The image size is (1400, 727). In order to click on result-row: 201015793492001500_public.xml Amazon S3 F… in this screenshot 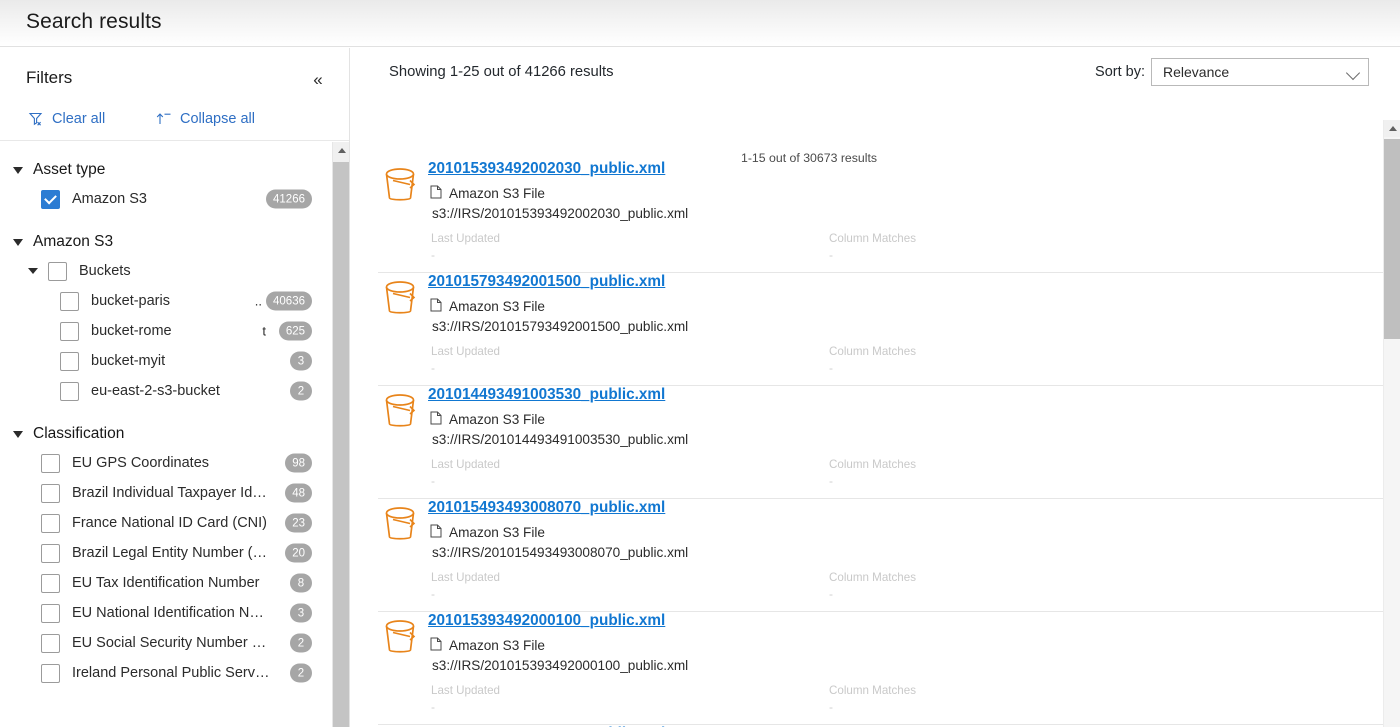, I will do `click(885, 329)`.